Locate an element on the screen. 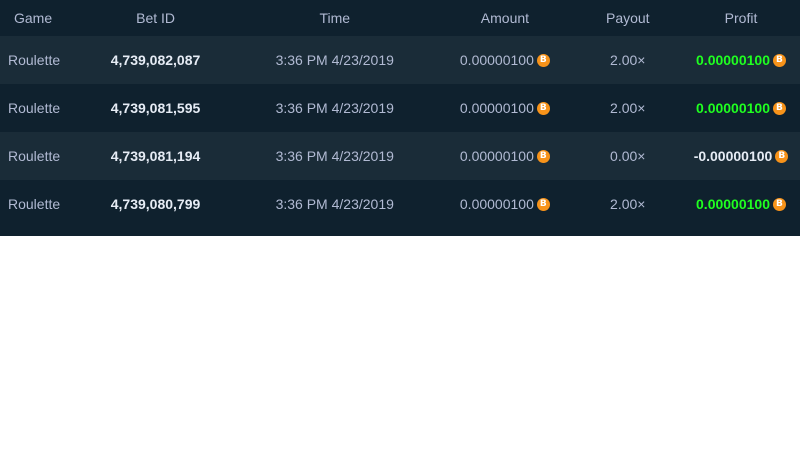 The height and width of the screenshot is (450, 800). column-header-game: Game is located at coordinates (39, 18).